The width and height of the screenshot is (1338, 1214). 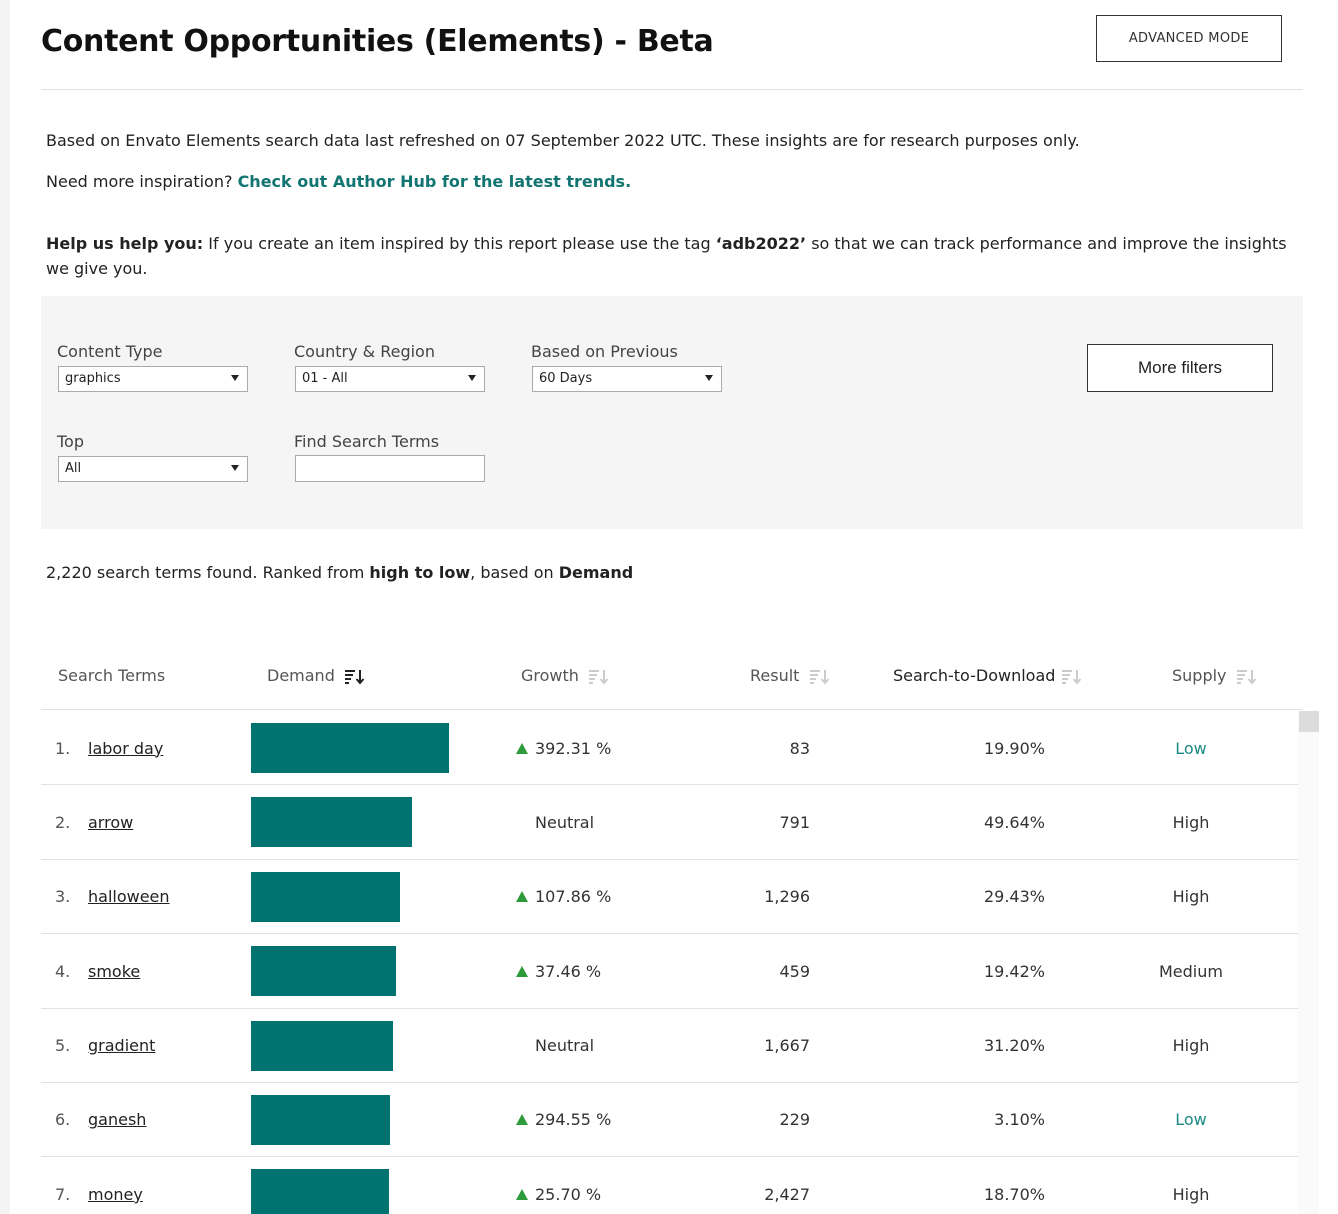 I want to click on search-to-download-rate: 18.70%, so click(x=1014, y=1194).